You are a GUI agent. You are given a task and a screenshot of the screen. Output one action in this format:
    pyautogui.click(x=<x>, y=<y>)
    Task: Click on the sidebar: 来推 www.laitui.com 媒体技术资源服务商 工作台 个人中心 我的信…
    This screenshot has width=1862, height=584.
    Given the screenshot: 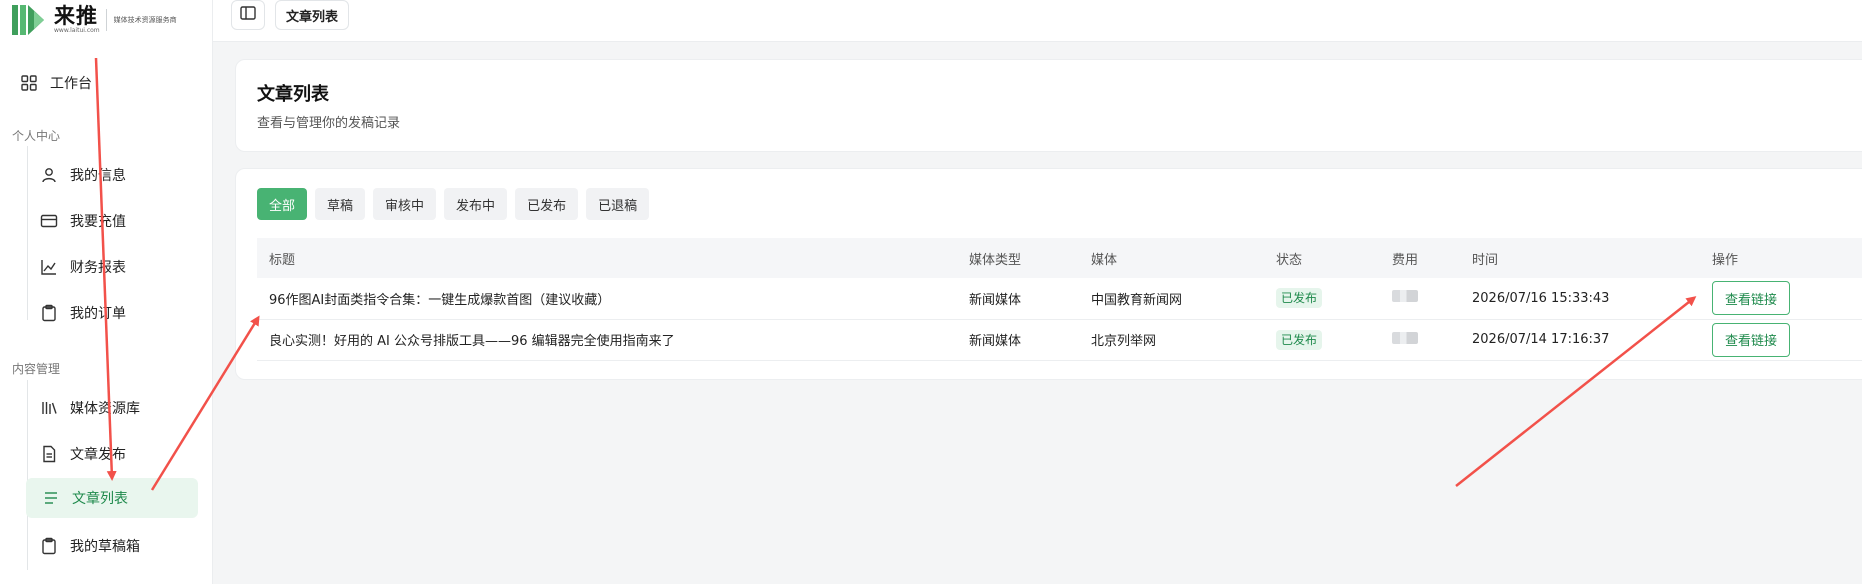 What is the action you would take?
    pyautogui.click(x=106, y=292)
    